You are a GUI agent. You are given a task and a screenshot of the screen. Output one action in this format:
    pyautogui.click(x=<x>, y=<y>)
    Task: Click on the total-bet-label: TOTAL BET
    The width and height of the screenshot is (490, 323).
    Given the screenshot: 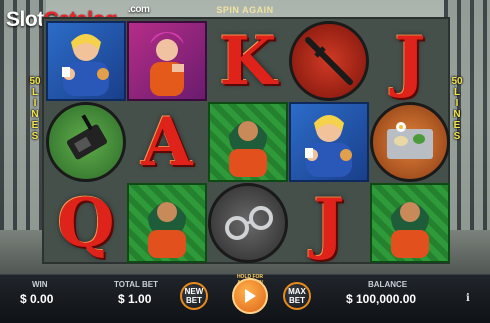 What is the action you would take?
    pyautogui.click(x=136, y=284)
    